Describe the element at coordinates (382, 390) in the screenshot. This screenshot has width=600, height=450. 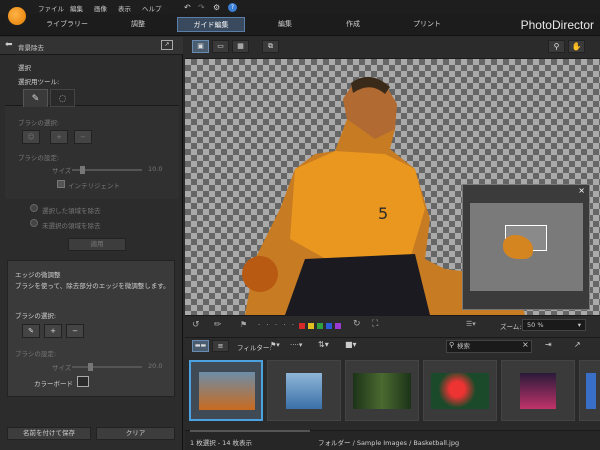
I see `thumbnail-forest` at that location.